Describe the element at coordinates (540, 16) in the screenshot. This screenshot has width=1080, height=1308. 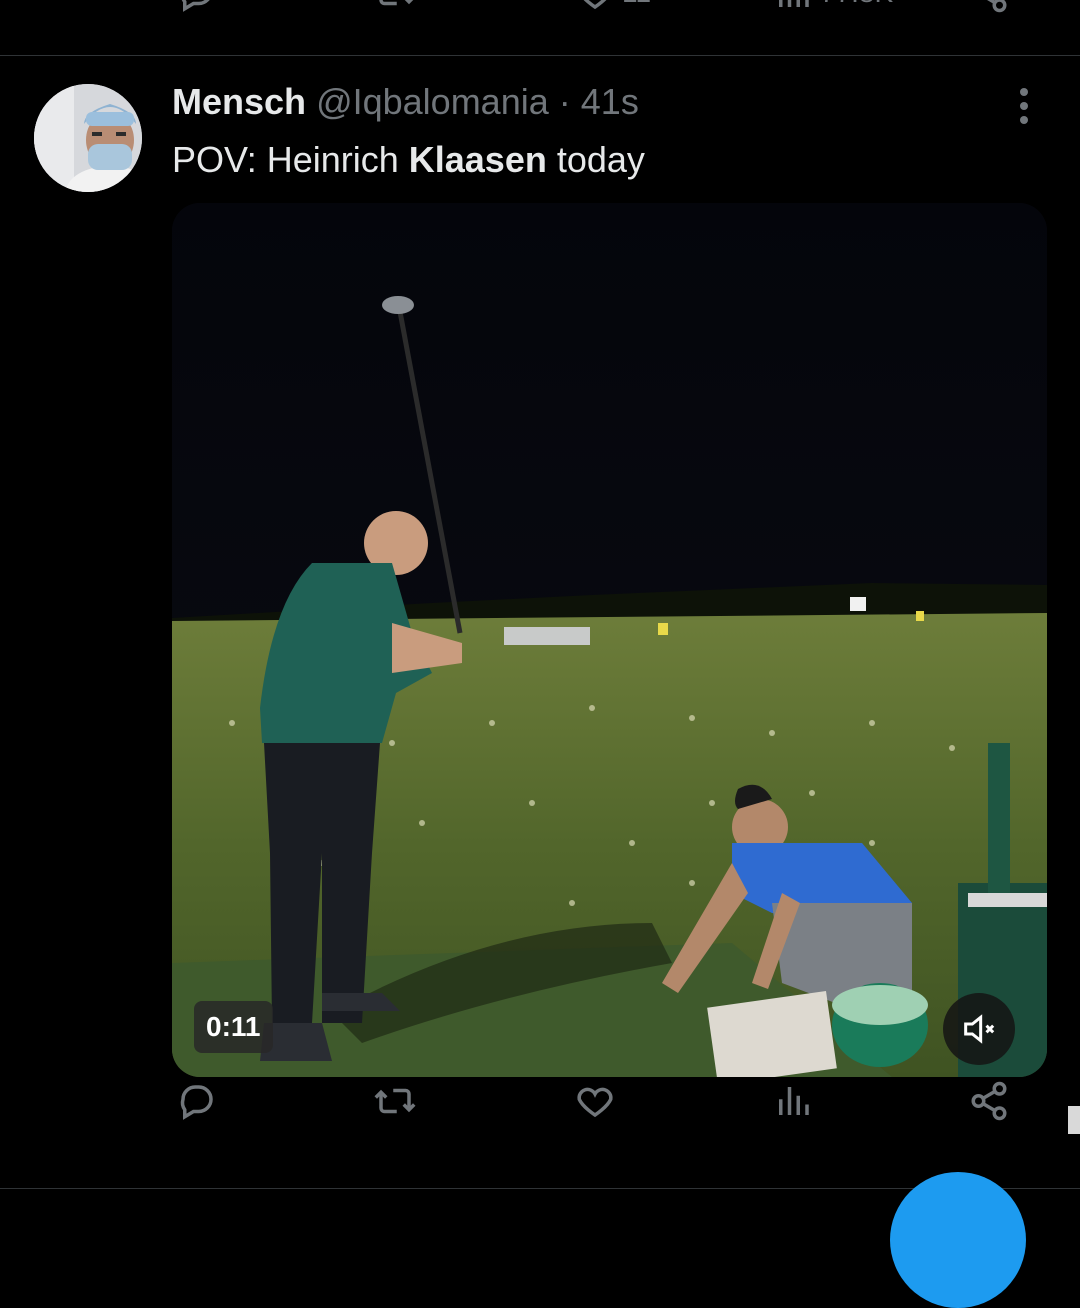
I see `previous-tweet-action-bar: 11 77.8K` at that location.